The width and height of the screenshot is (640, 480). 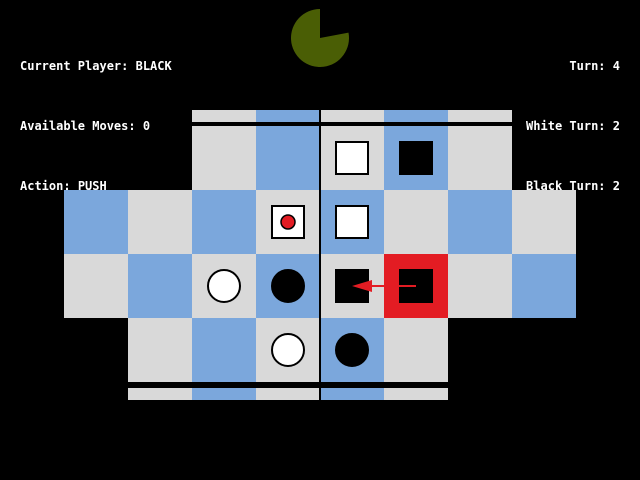 What do you see at coordinates (288, 222) in the screenshot?
I see `anchor-marker-icon` at bounding box center [288, 222].